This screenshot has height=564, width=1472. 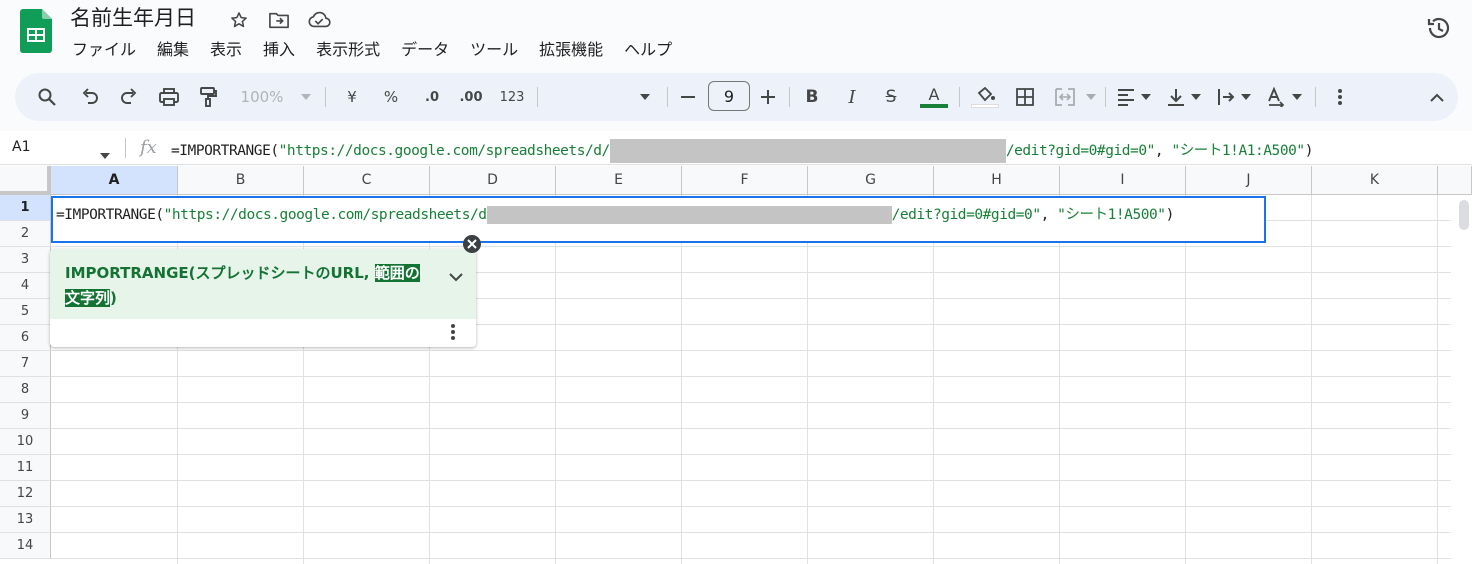 What do you see at coordinates (129, 97) in the screenshot?
I see `redo-icon` at bounding box center [129, 97].